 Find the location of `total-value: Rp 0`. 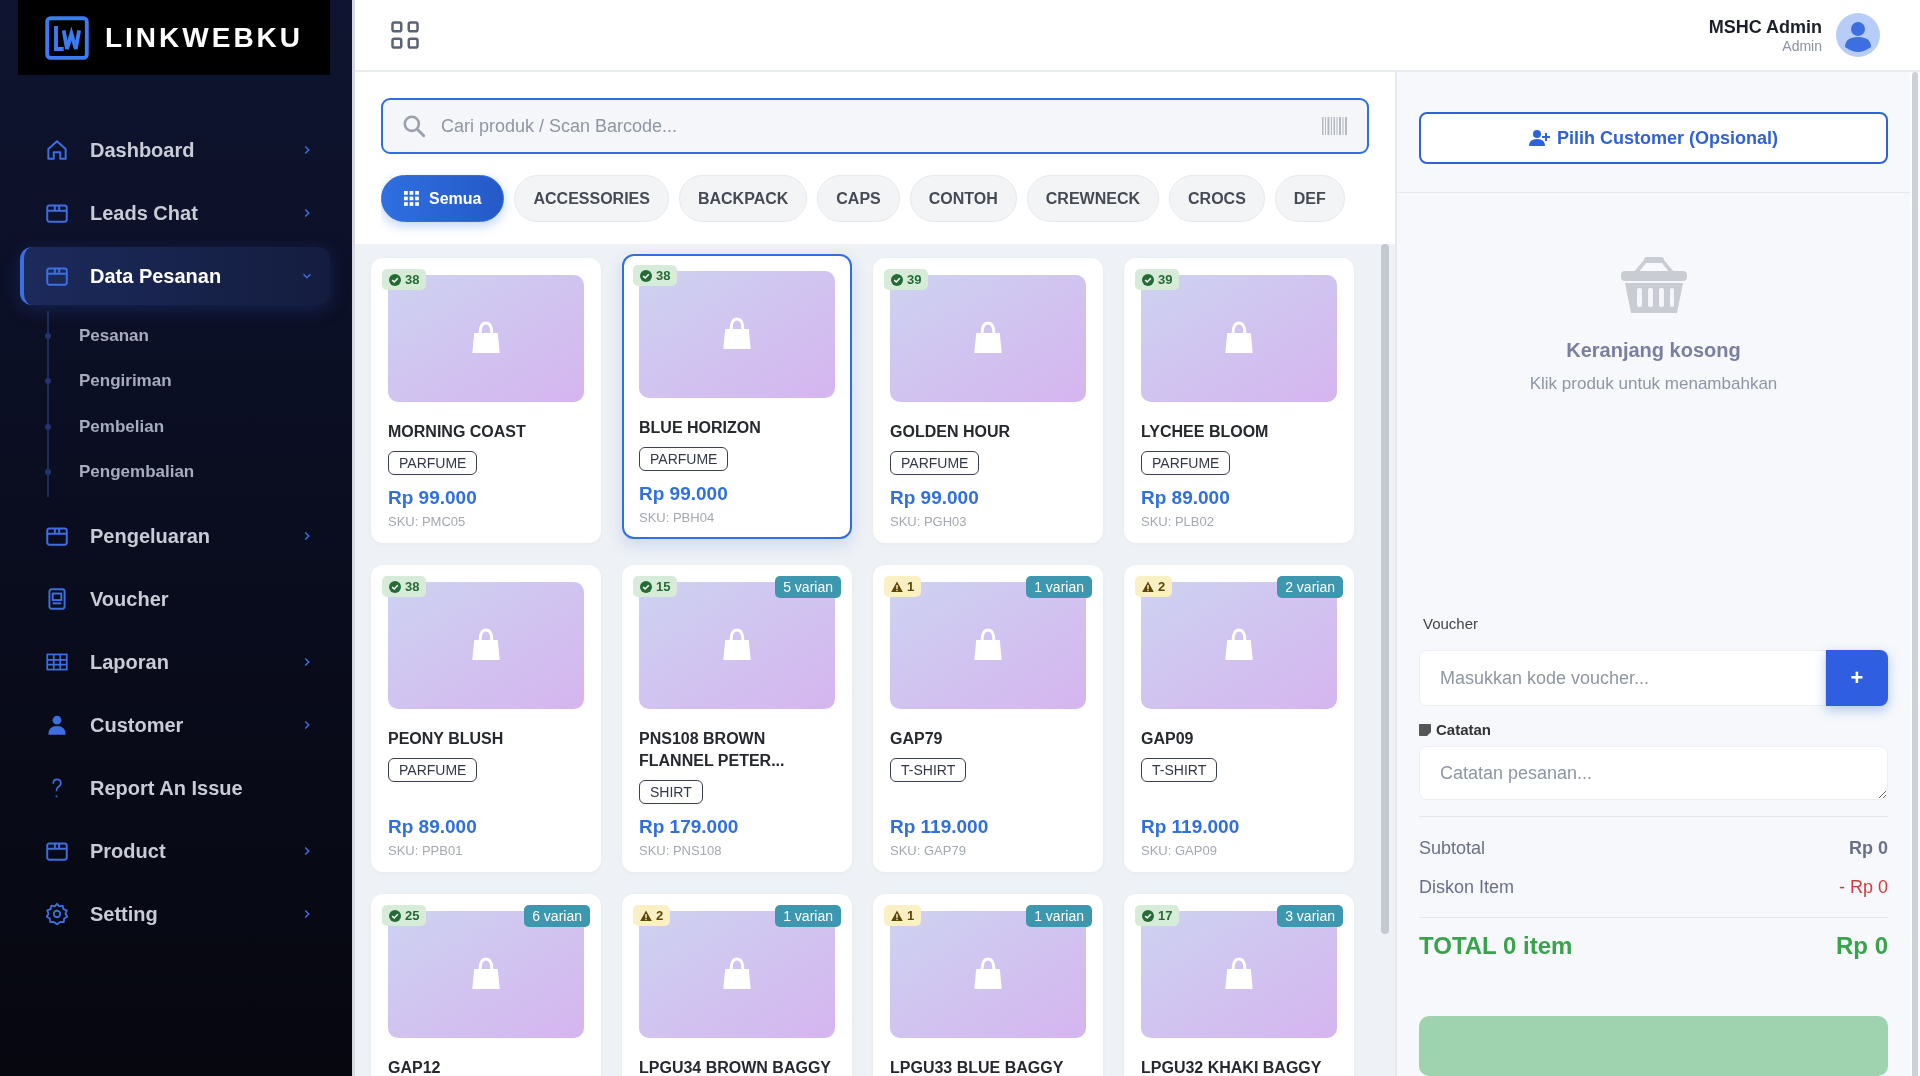

total-value: Rp 0 is located at coordinates (1862, 946).